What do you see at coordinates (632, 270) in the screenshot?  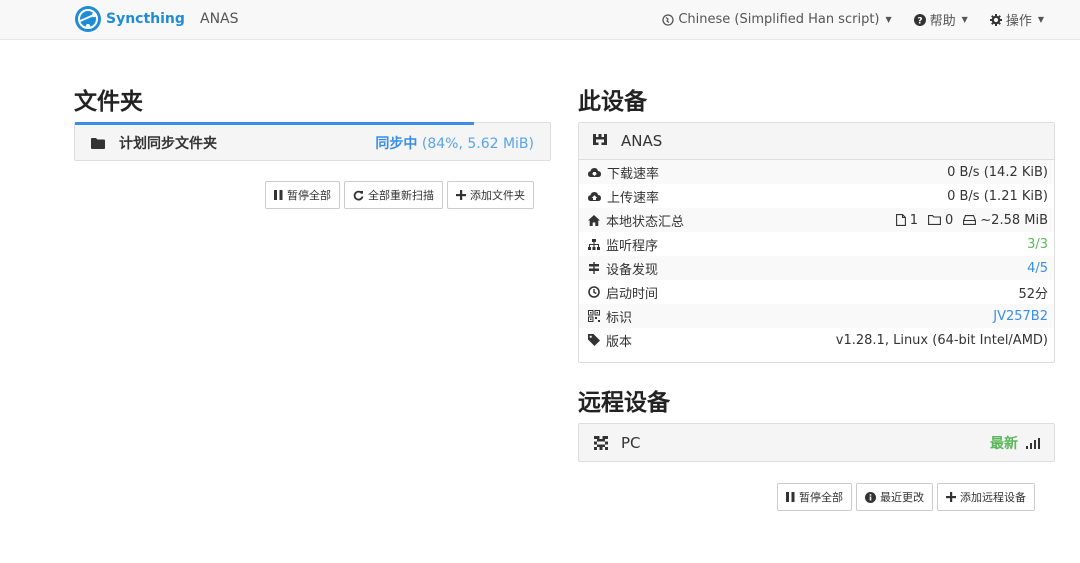 I see `discovery-label: 设备发现` at bounding box center [632, 270].